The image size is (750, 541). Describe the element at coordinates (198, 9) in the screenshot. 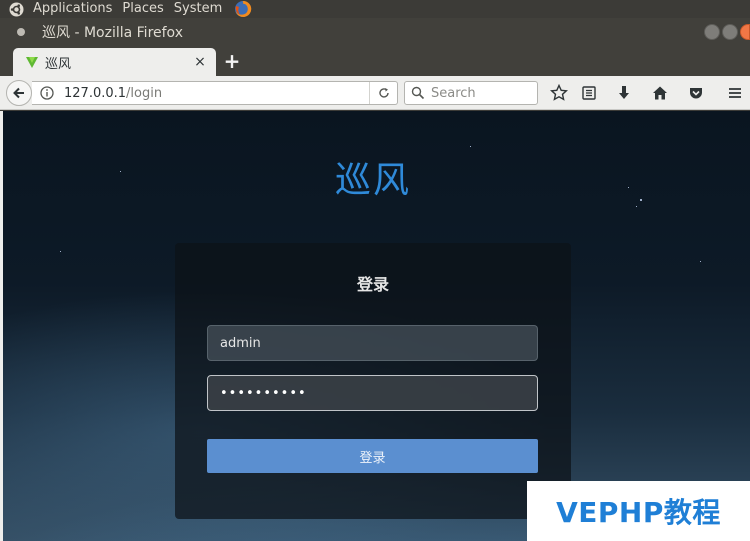

I see `panel-menu-system: System` at that location.